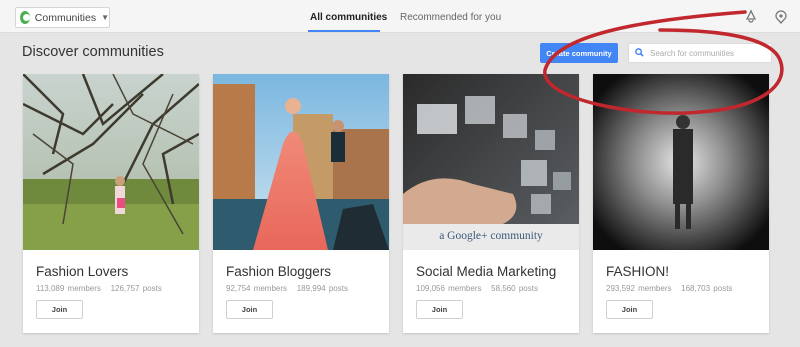  I want to click on community-name: FASHION!, so click(637, 271).